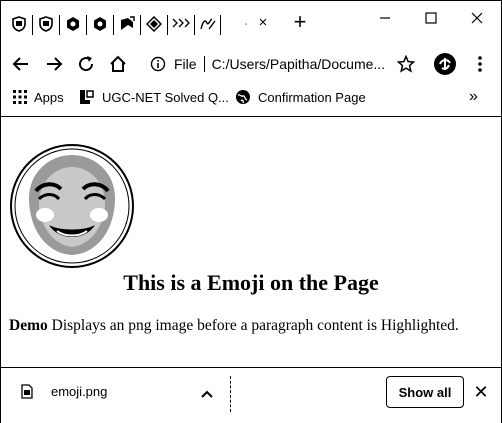 The width and height of the screenshot is (502, 423). I want to click on back-button, so click(21, 64).